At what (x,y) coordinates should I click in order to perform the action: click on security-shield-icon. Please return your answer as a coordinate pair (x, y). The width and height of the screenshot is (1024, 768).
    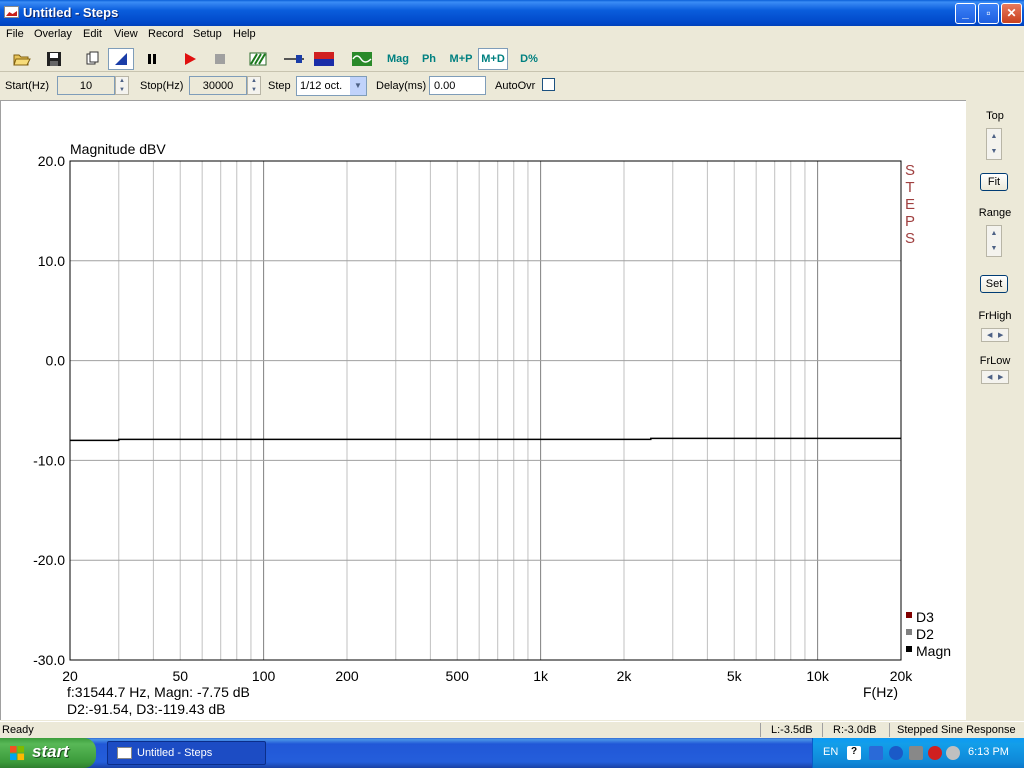
    Looking at the image, I should click on (935, 753).